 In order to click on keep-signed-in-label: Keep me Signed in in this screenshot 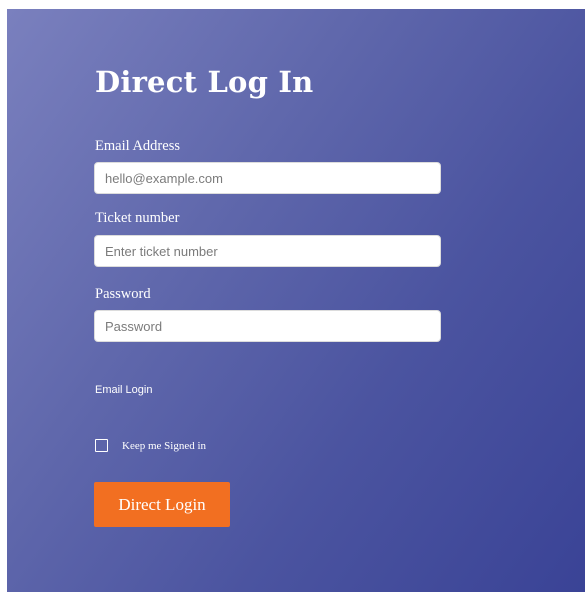, I will do `click(164, 445)`.